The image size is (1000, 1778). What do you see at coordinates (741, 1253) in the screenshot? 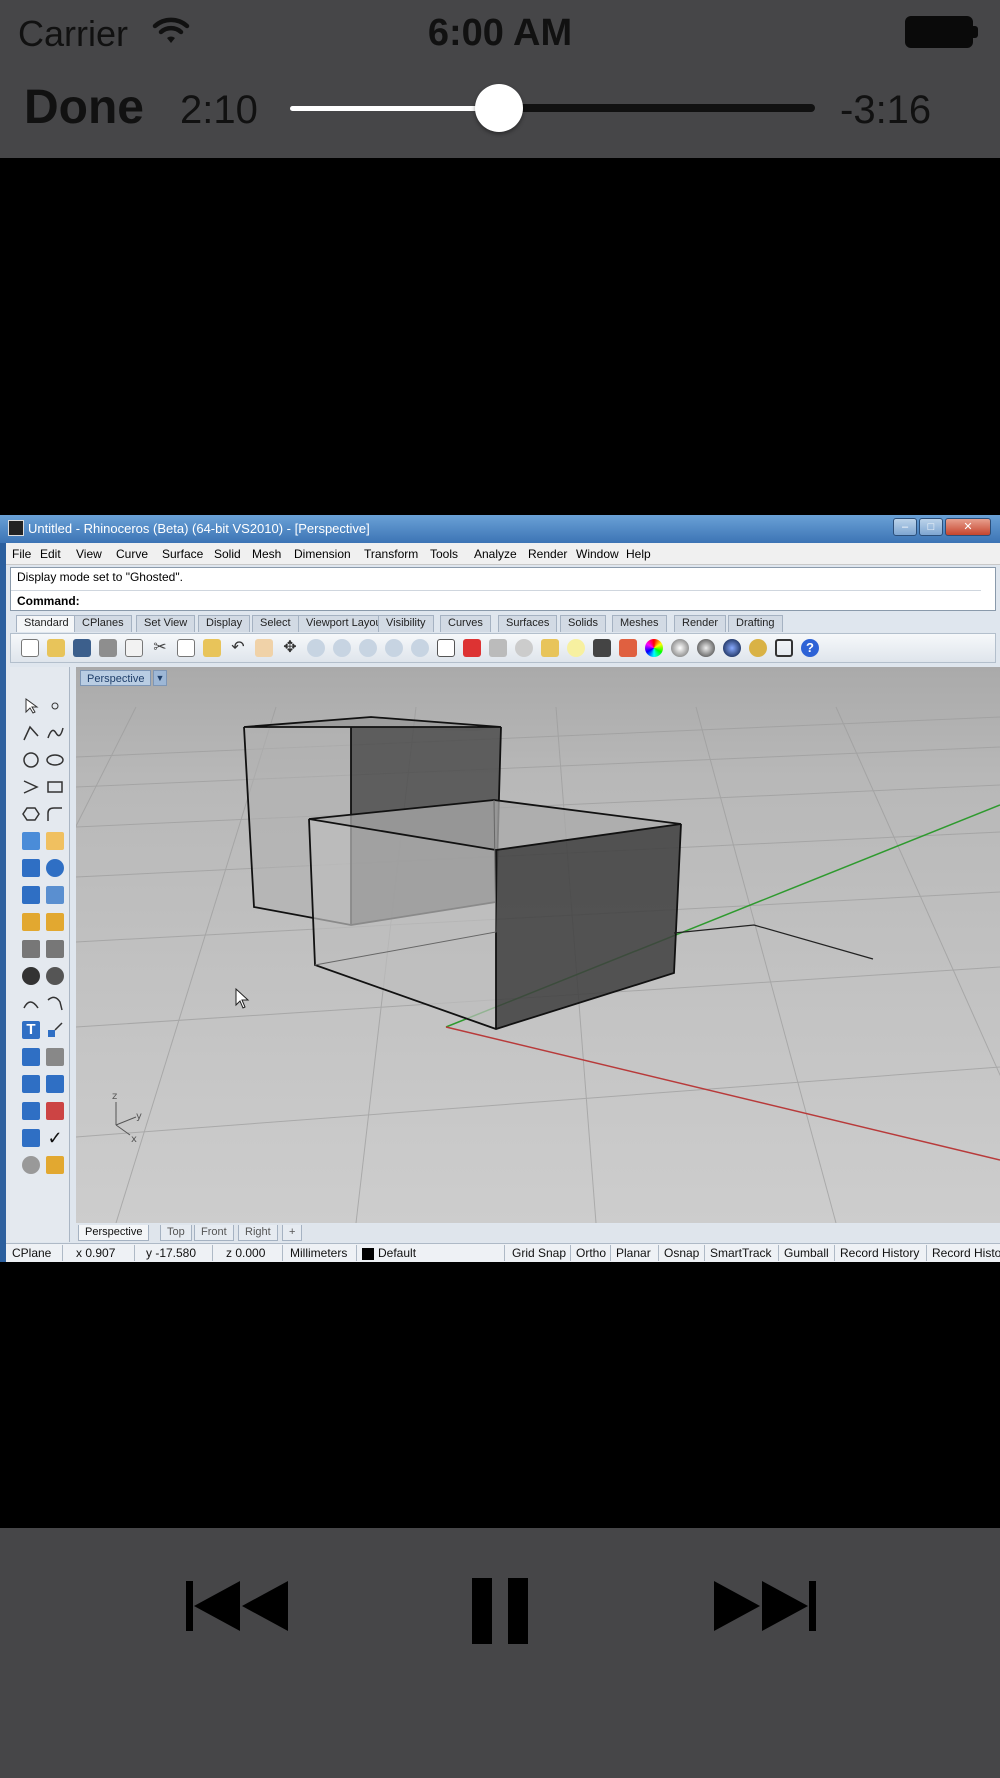
I see `smarttrack-toggle: SmartTrack` at bounding box center [741, 1253].